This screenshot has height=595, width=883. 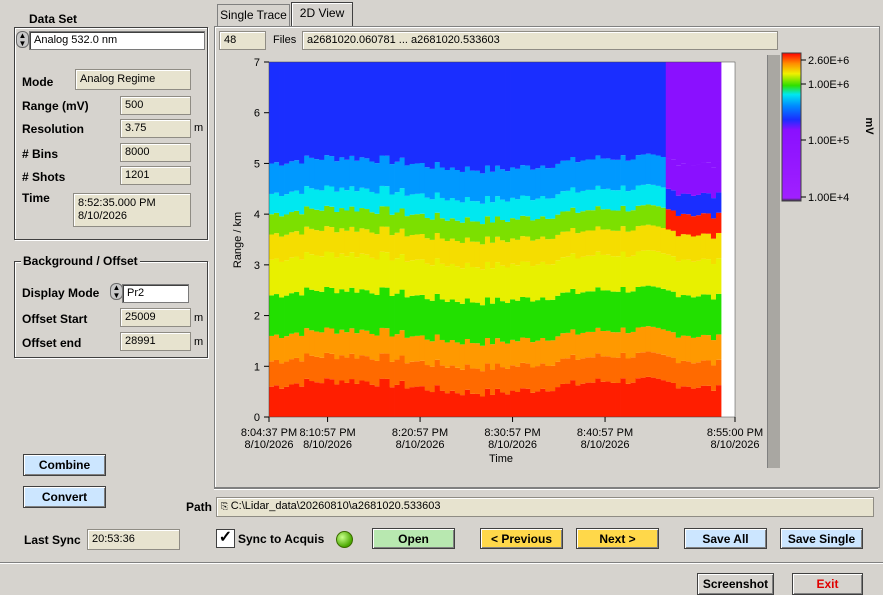 I want to click on convert-button: Convert, so click(x=64, y=497).